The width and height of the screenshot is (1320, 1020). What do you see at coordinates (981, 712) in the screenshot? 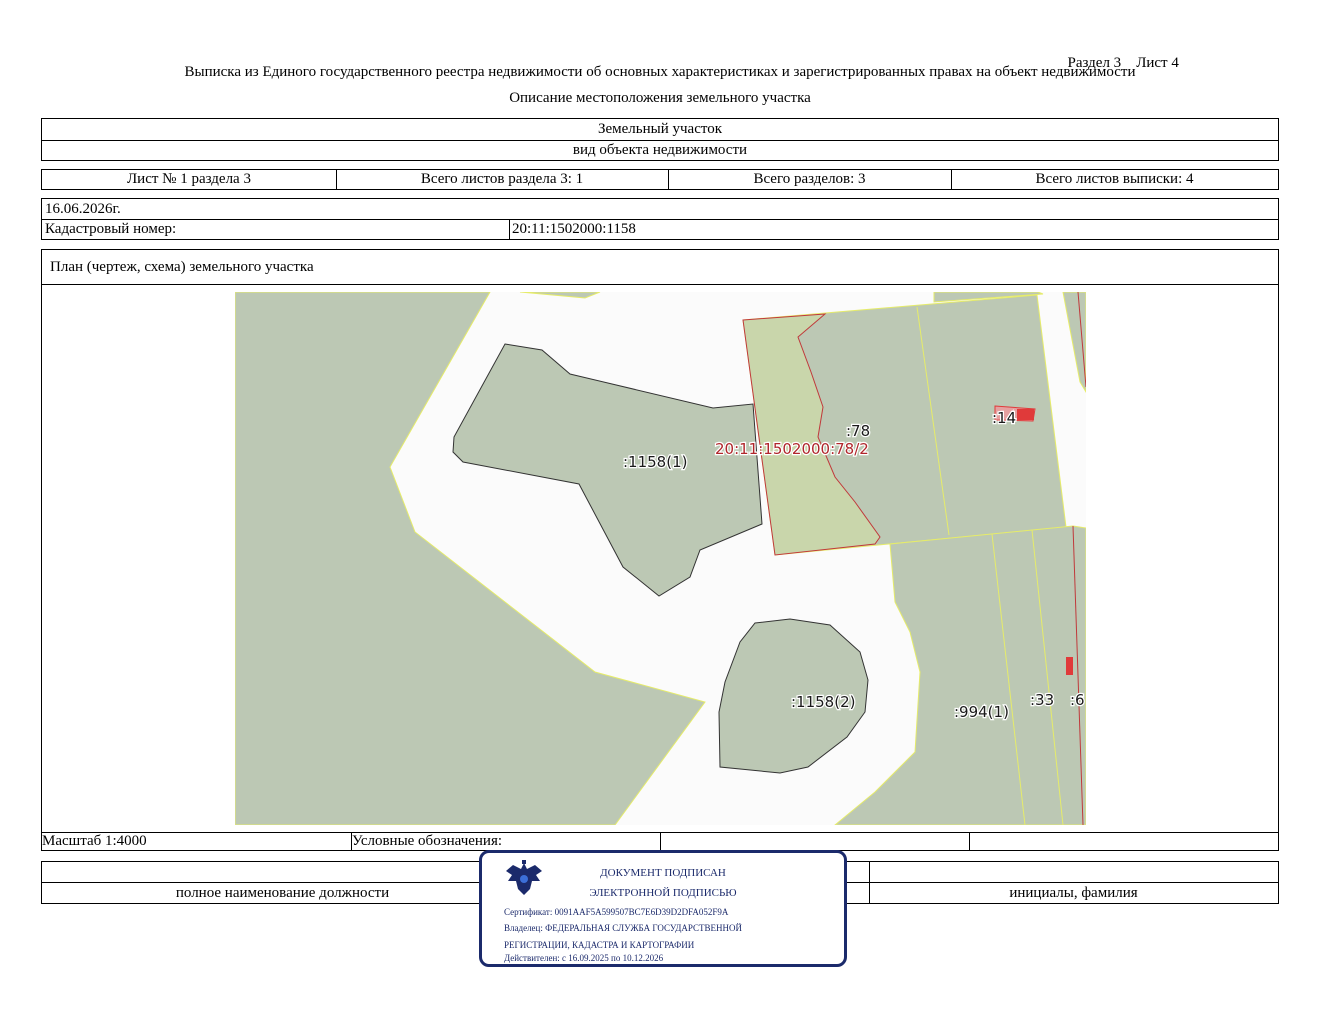
I see `label-994-1: :994(1)` at bounding box center [981, 712].